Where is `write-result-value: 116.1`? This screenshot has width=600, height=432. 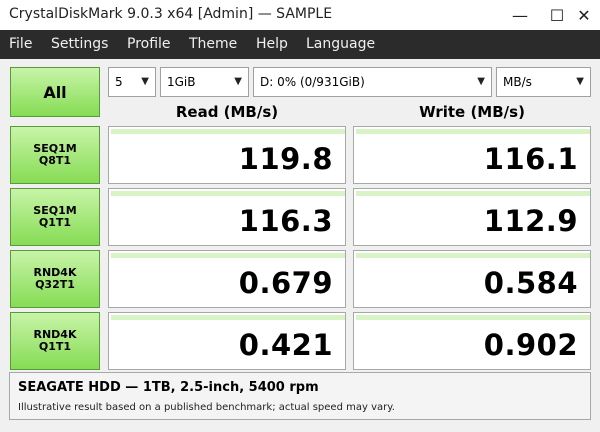
write-result-value: 116.1 is located at coordinates (530, 159).